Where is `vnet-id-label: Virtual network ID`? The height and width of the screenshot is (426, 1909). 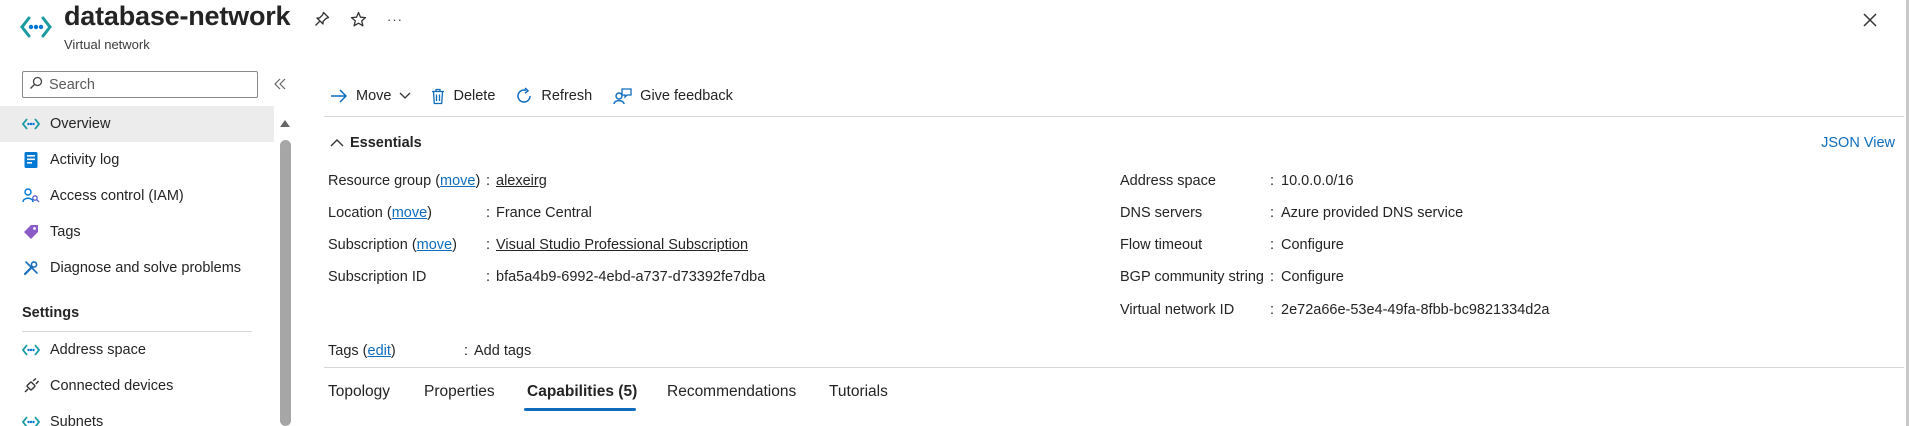 vnet-id-label: Virtual network ID is located at coordinates (1177, 310).